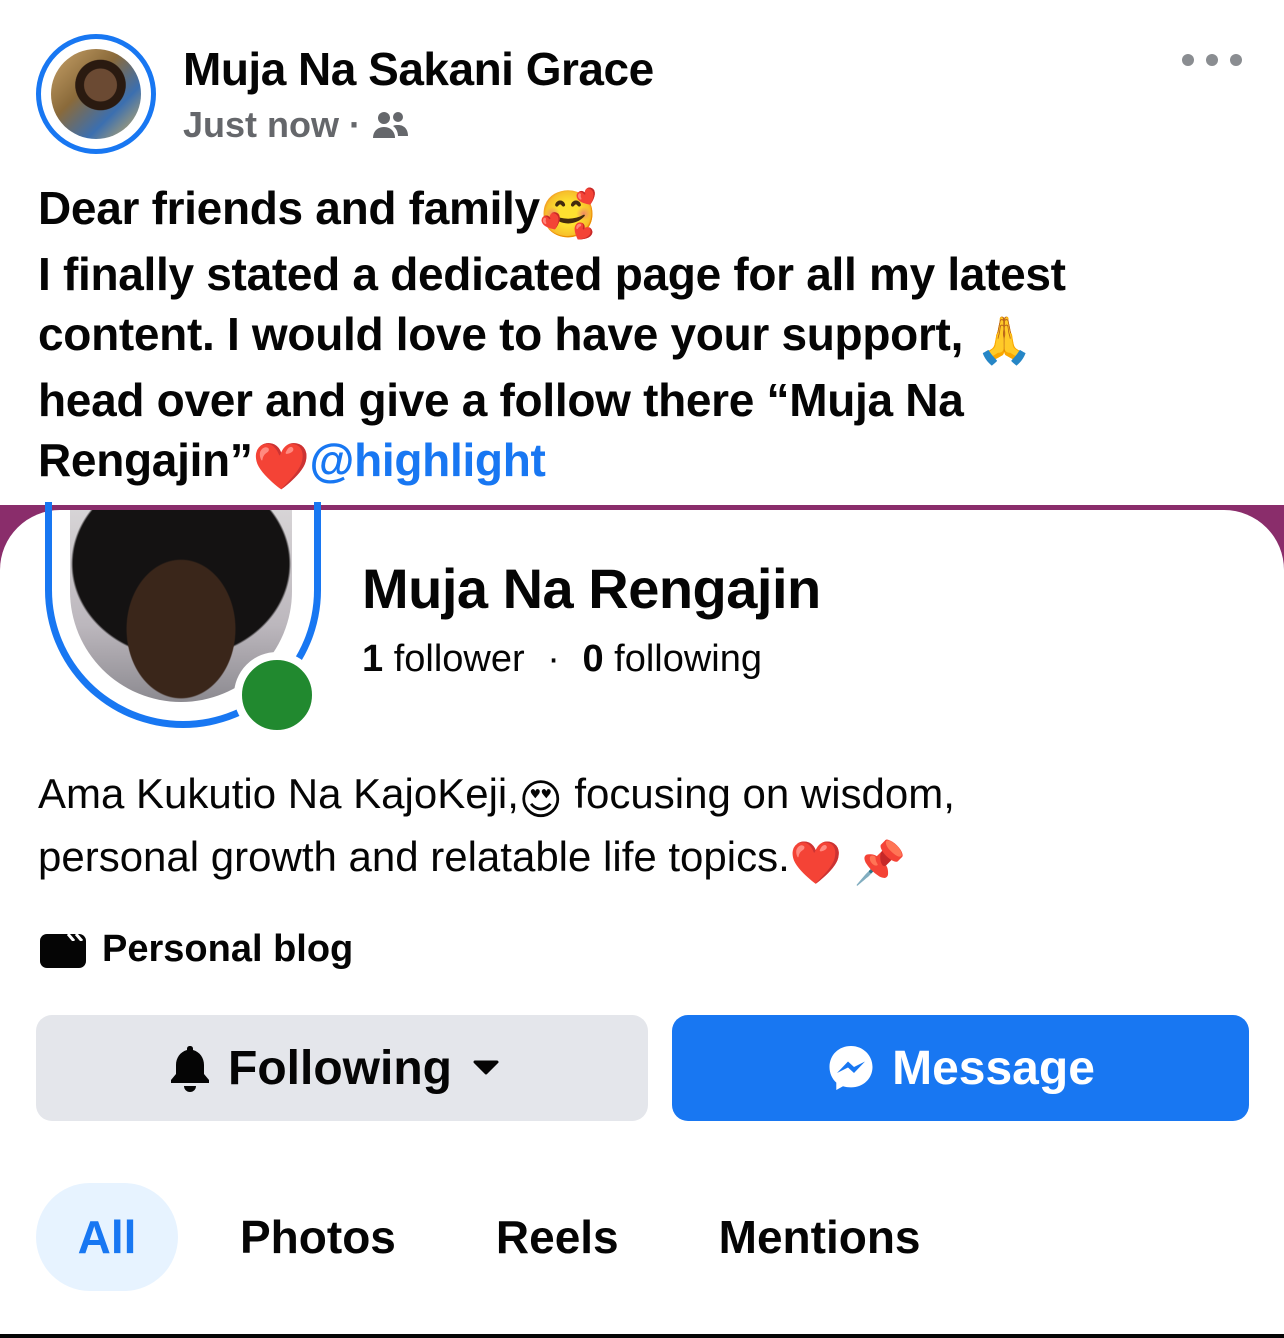 This screenshot has height=1338, width=1284. I want to click on author-name: Muja Na Sakani Grace, so click(418, 69).